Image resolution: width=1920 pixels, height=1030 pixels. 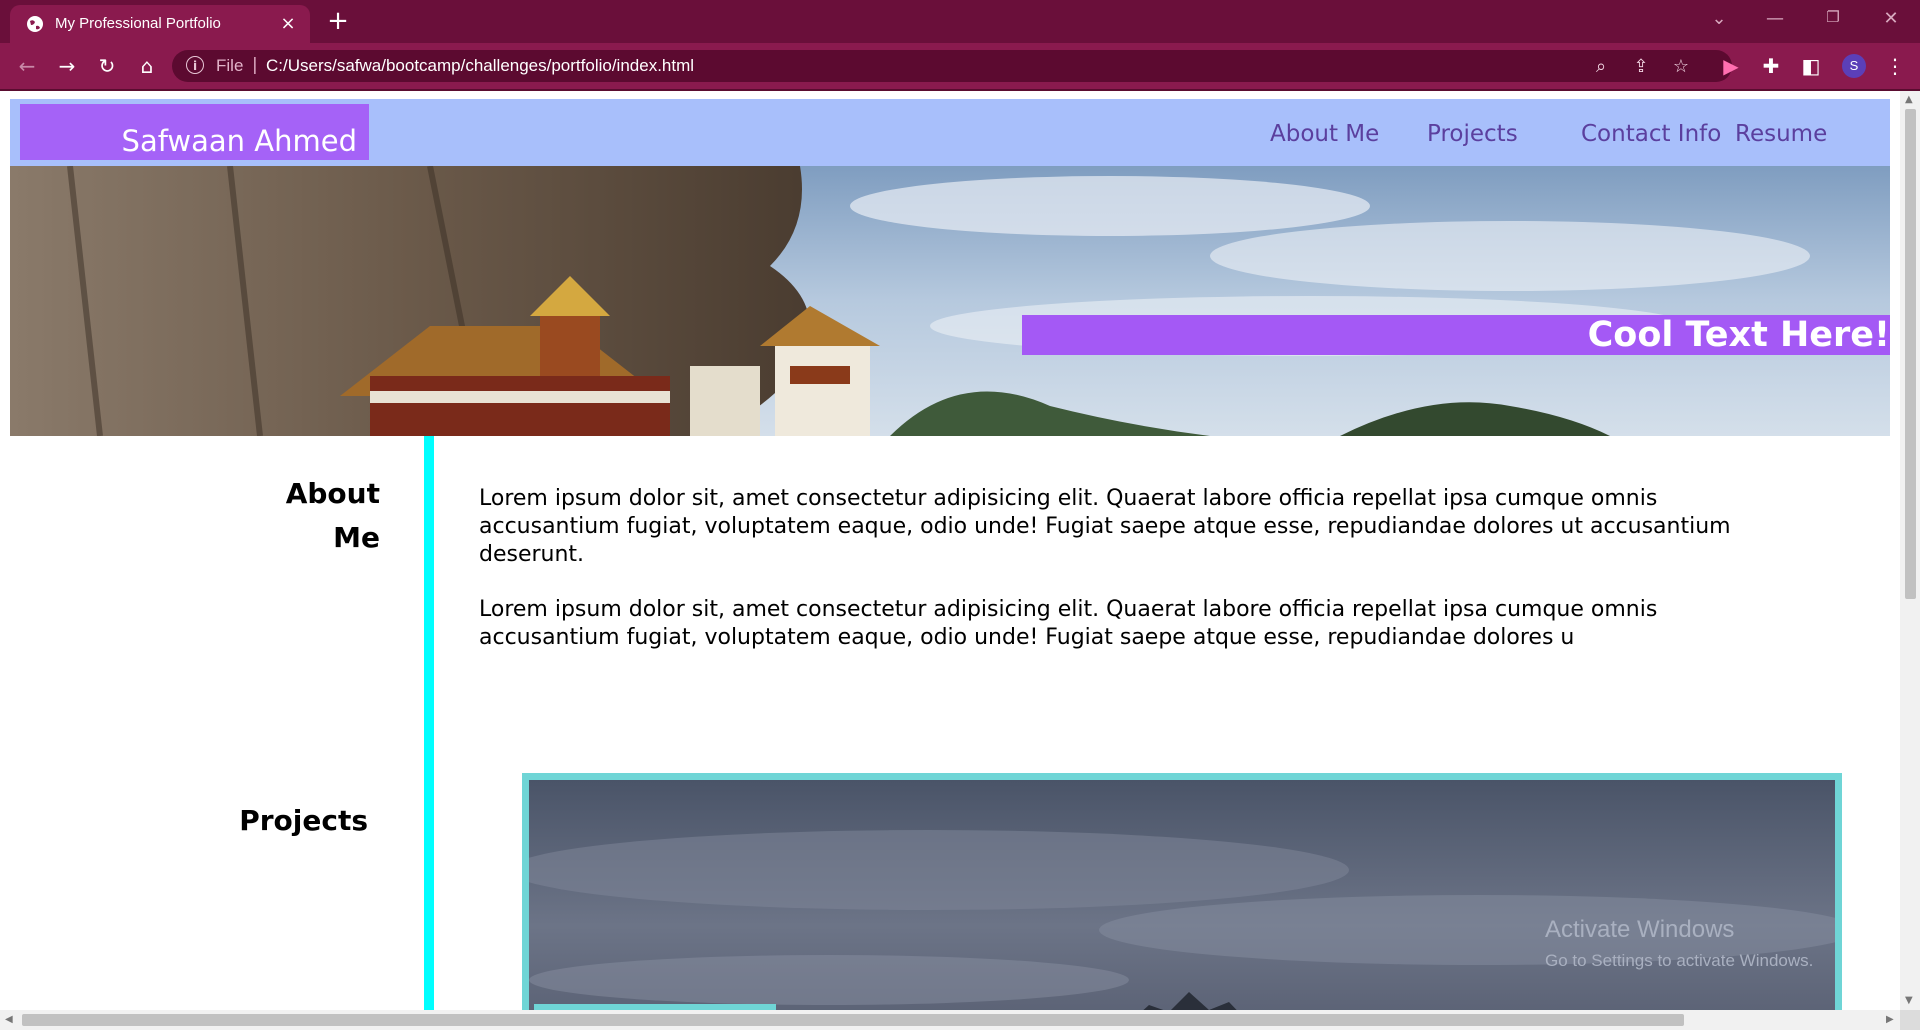 What do you see at coordinates (1324, 134) in the screenshot?
I see `nav-about-me: About Me` at bounding box center [1324, 134].